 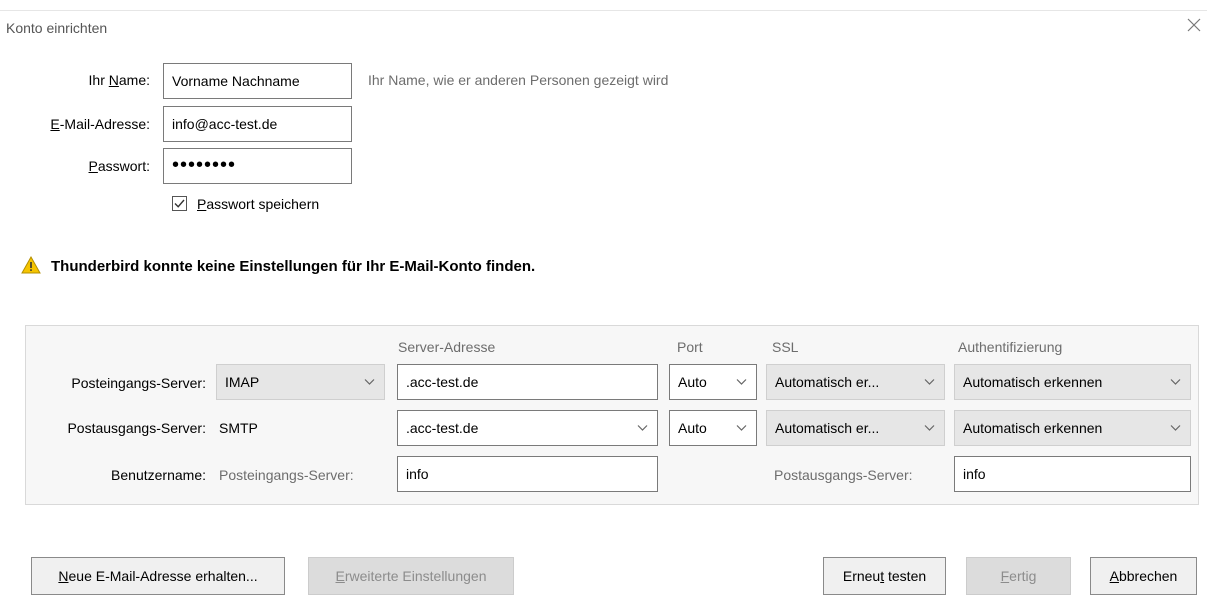 What do you see at coordinates (713, 382) in the screenshot?
I see `incoming-port-select: Auto` at bounding box center [713, 382].